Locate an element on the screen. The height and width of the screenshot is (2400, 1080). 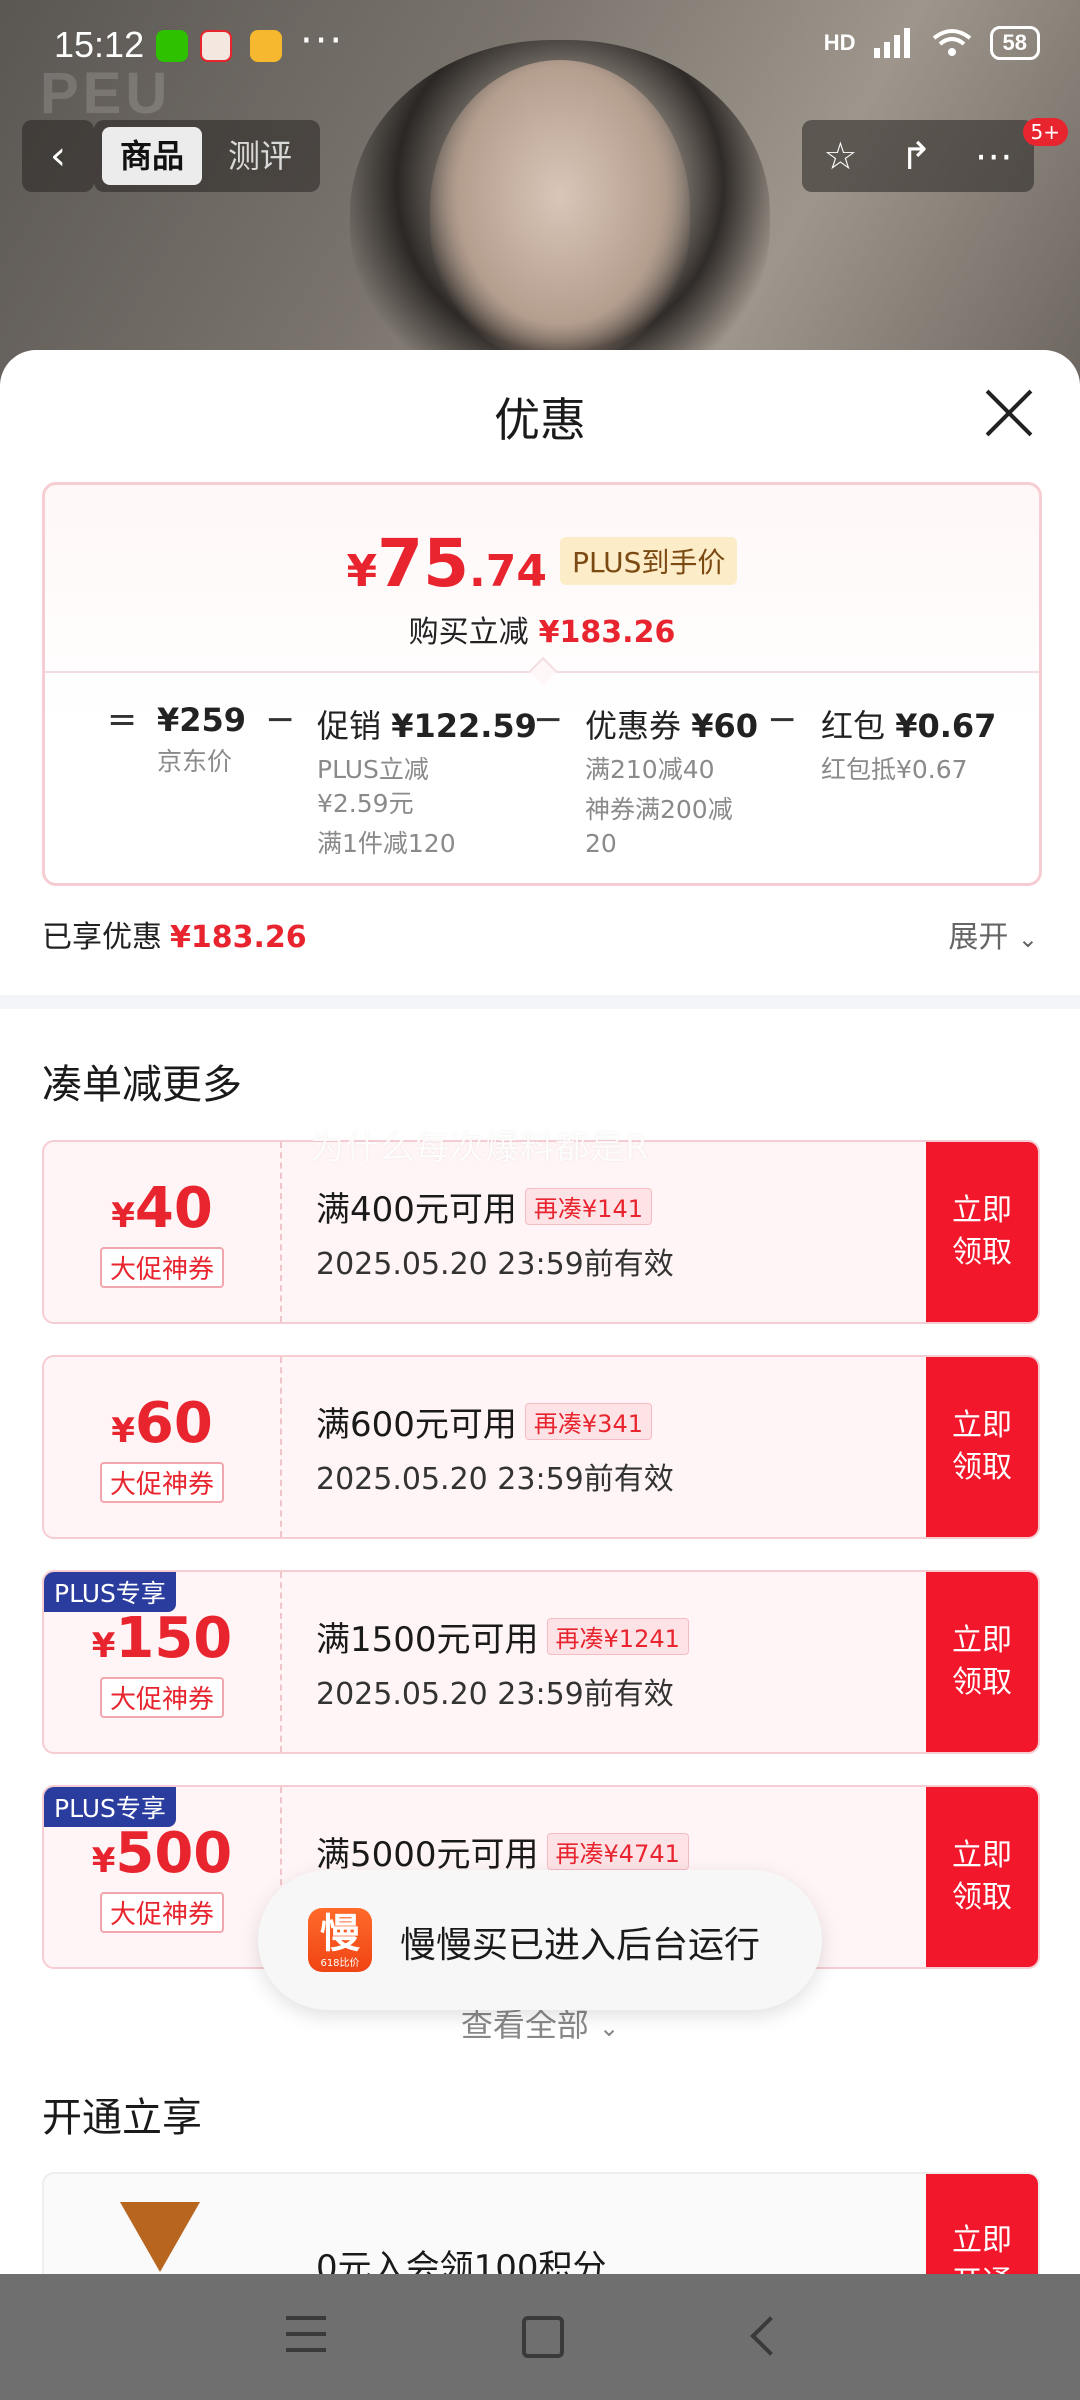
coupon-condition: 满1500元可用 is located at coordinates (427, 1640).